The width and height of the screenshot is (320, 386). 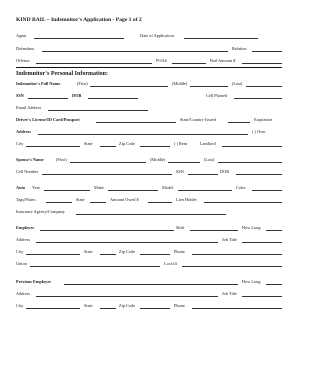 I want to click on offense-label: Offense, so click(x=23, y=60).